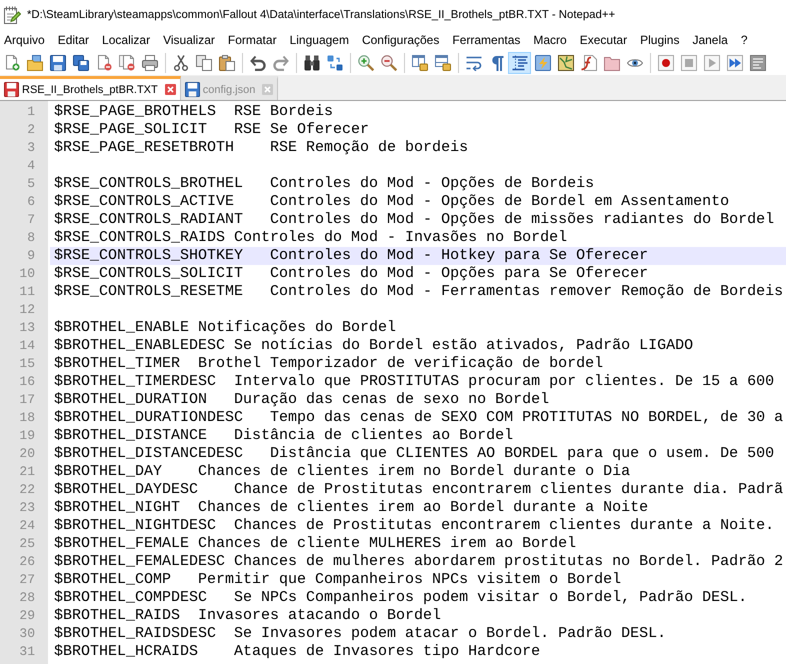 The width and height of the screenshot is (786, 664). What do you see at coordinates (90, 88) in the screenshot?
I see `file-tab: RSE_II_Brothels_ptBR.TXT` at bounding box center [90, 88].